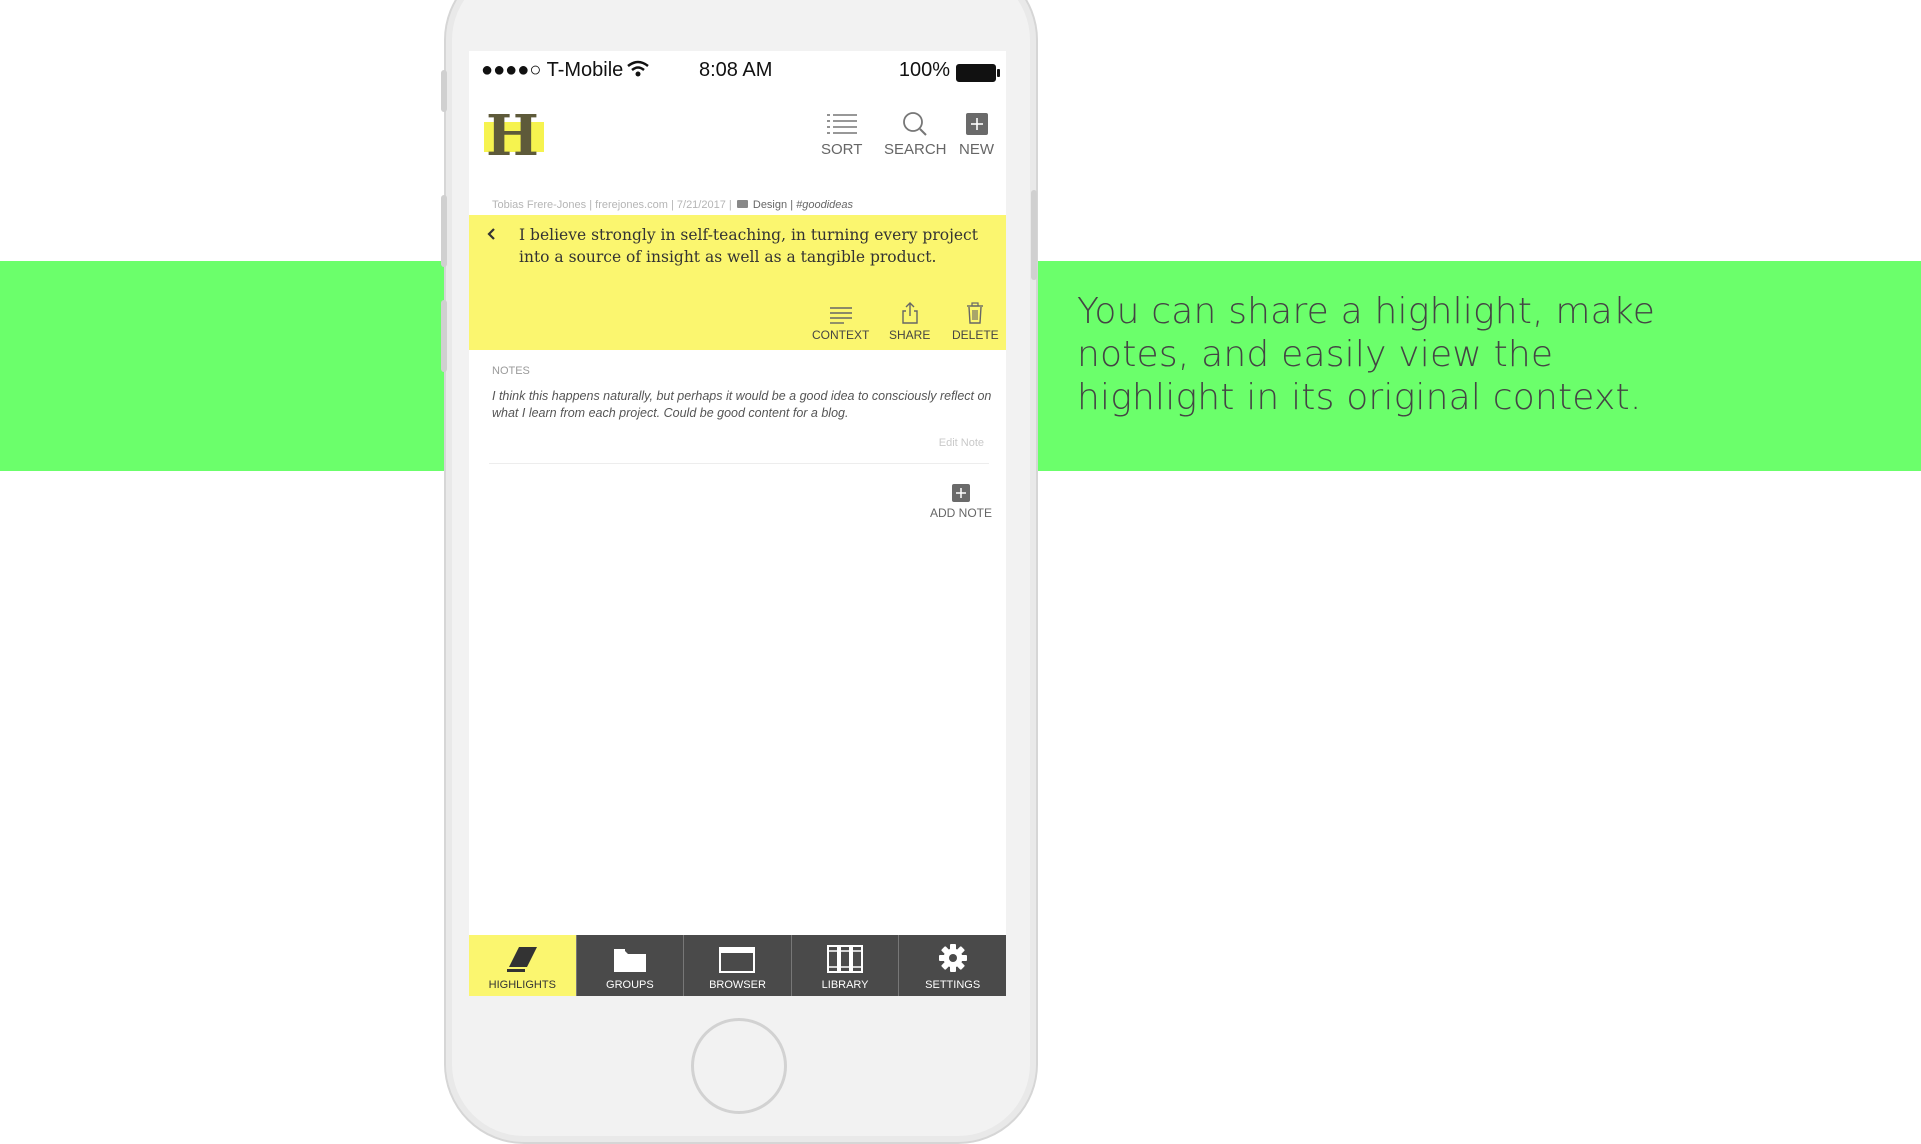  I want to click on carrier-label: ●●●●○ T-Mobile, so click(552, 70).